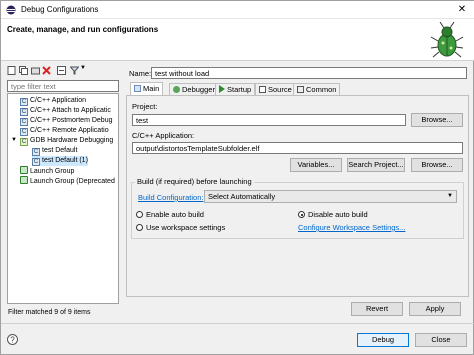 The width and height of the screenshot is (474, 355). Describe the element at coordinates (301, 214) in the screenshot. I see `disable-auto-build-radio` at that location.